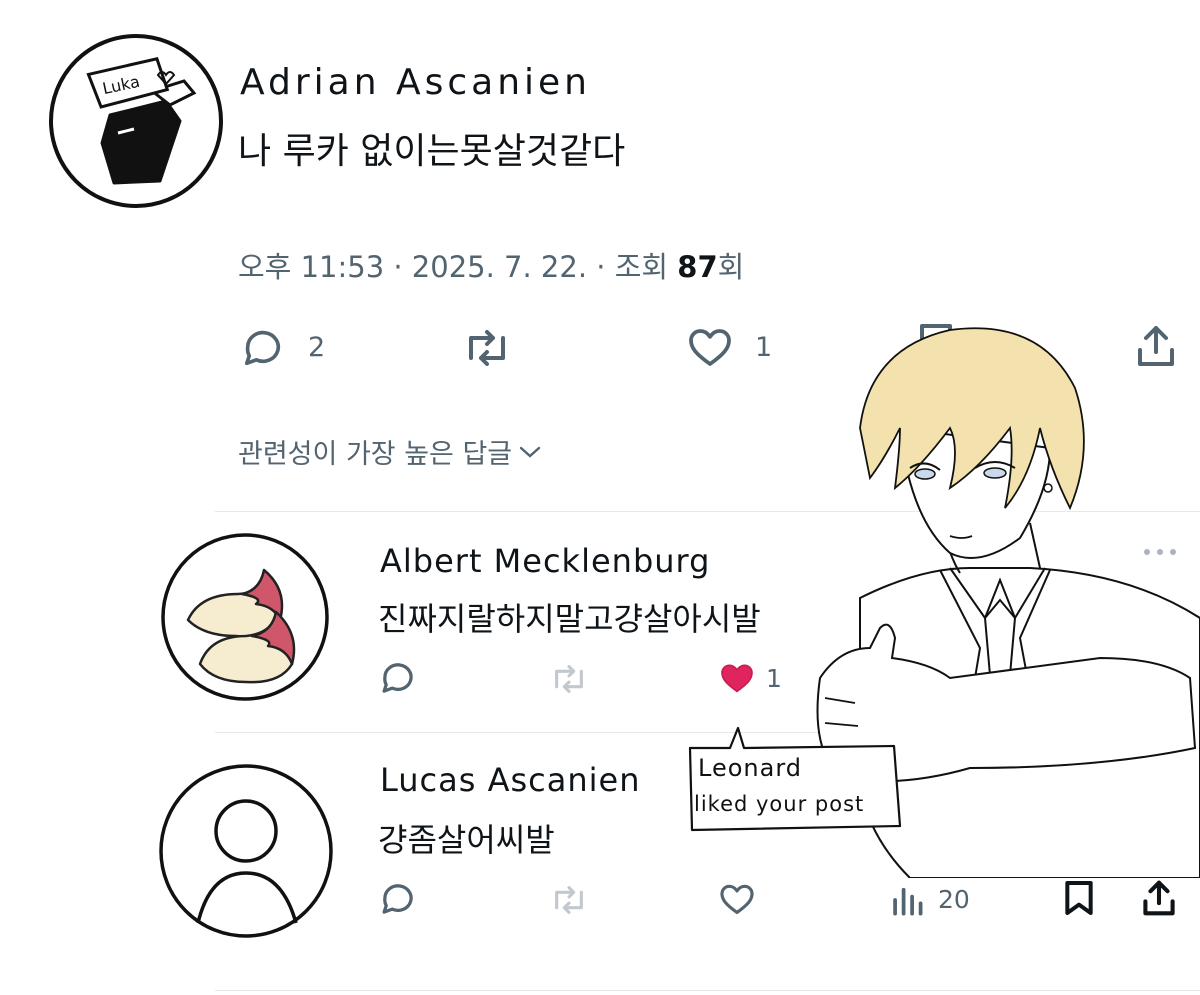  I want to click on reply-button, so click(263, 348).